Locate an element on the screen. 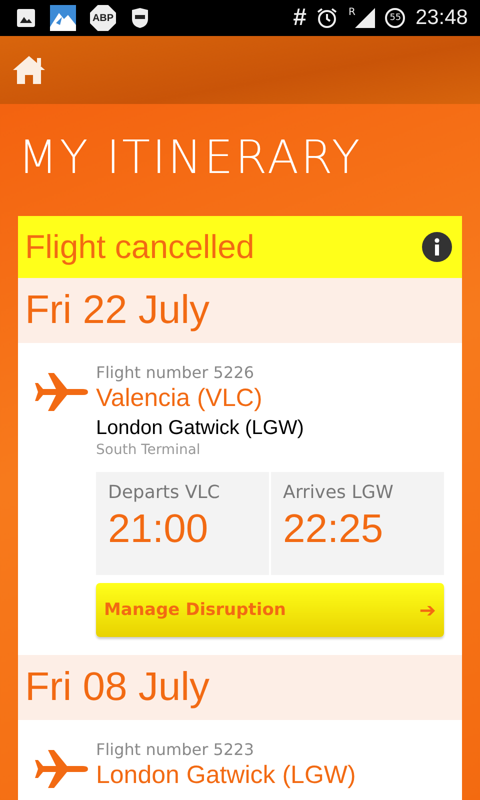 This screenshot has width=480, height=800. date-header: Fri 22 July is located at coordinates (240, 310).